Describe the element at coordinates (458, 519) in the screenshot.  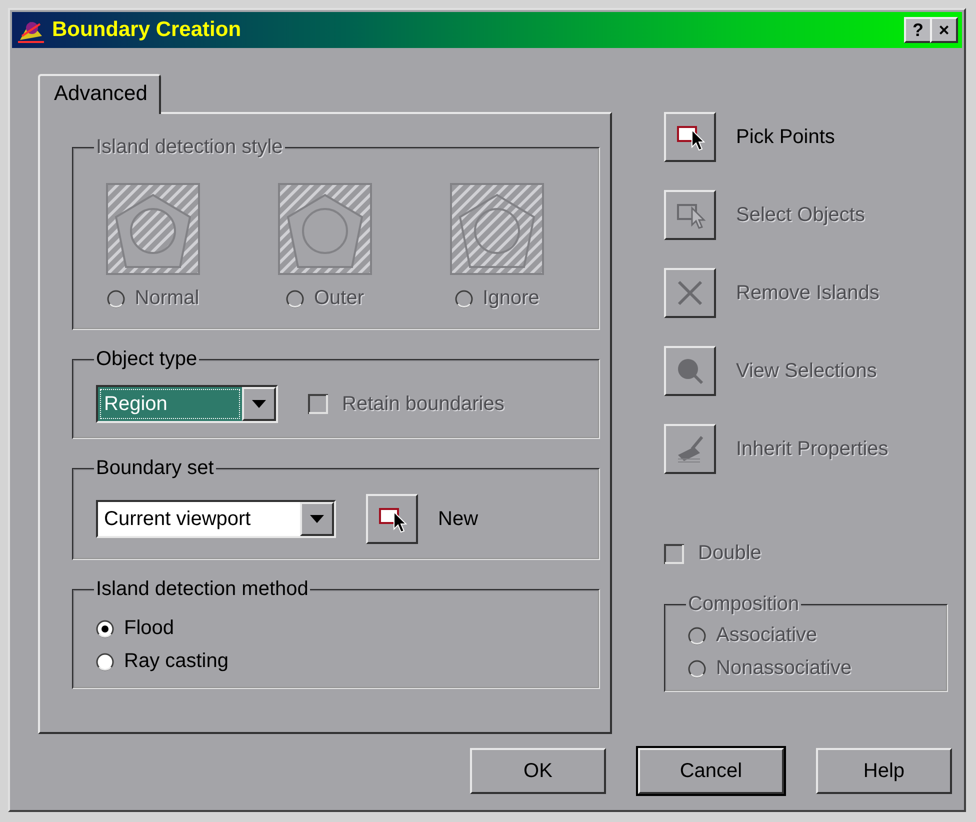
I see `button-label: New` at that location.